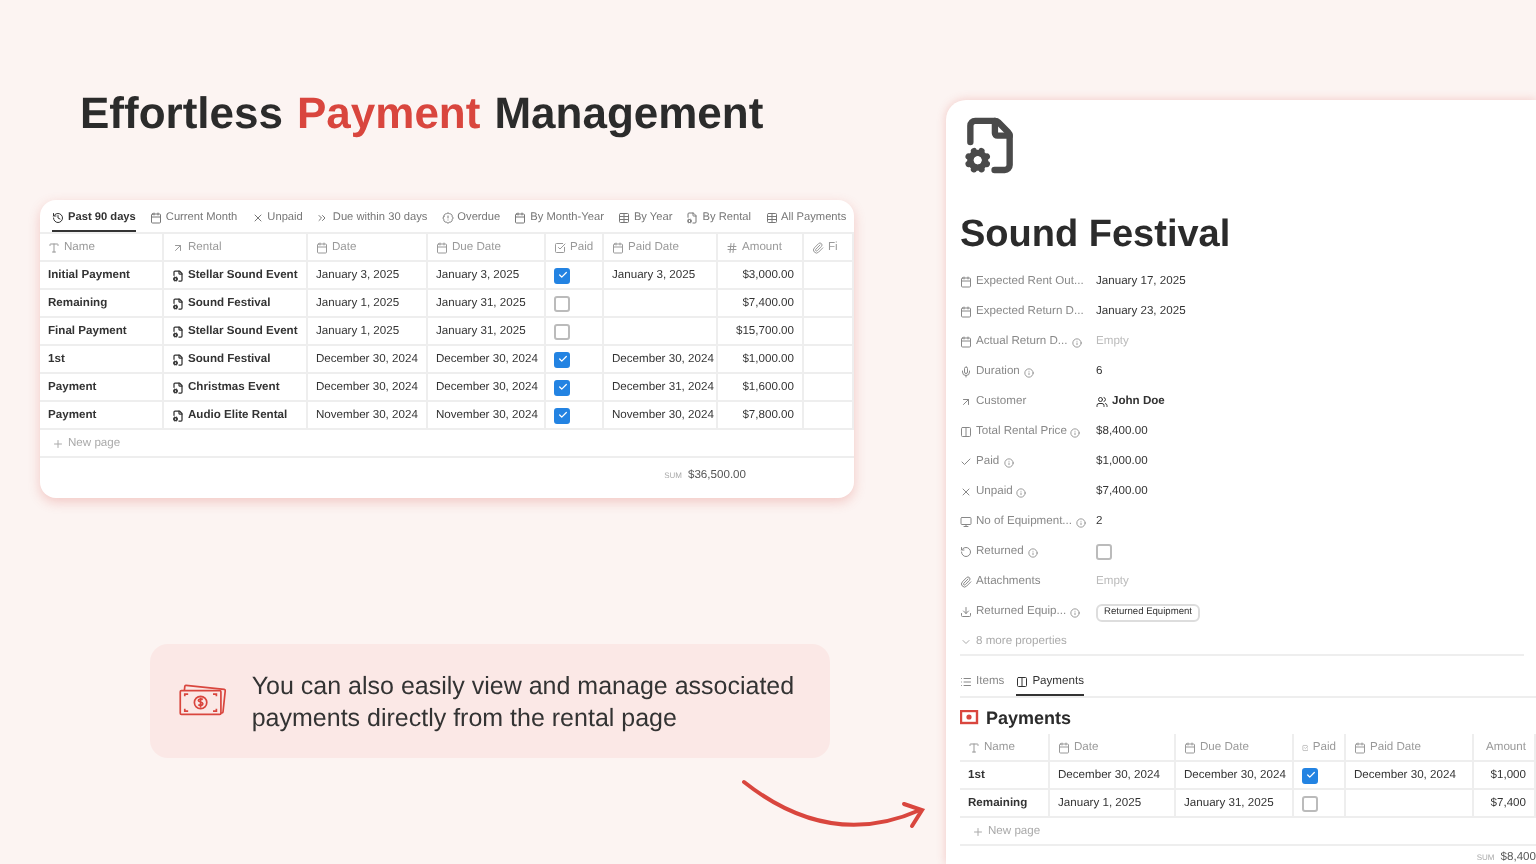  What do you see at coordinates (388, 114) in the screenshot?
I see `headline-word: Payment` at bounding box center [388, 114].